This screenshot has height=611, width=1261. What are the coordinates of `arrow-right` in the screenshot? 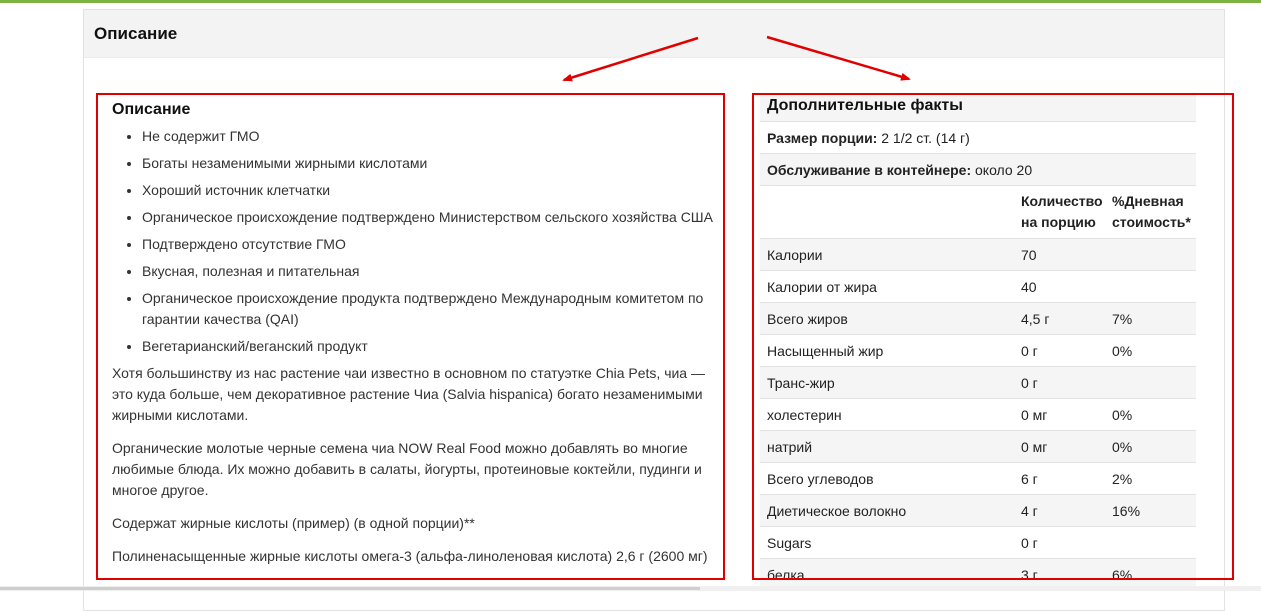 It's located at (838, 58).